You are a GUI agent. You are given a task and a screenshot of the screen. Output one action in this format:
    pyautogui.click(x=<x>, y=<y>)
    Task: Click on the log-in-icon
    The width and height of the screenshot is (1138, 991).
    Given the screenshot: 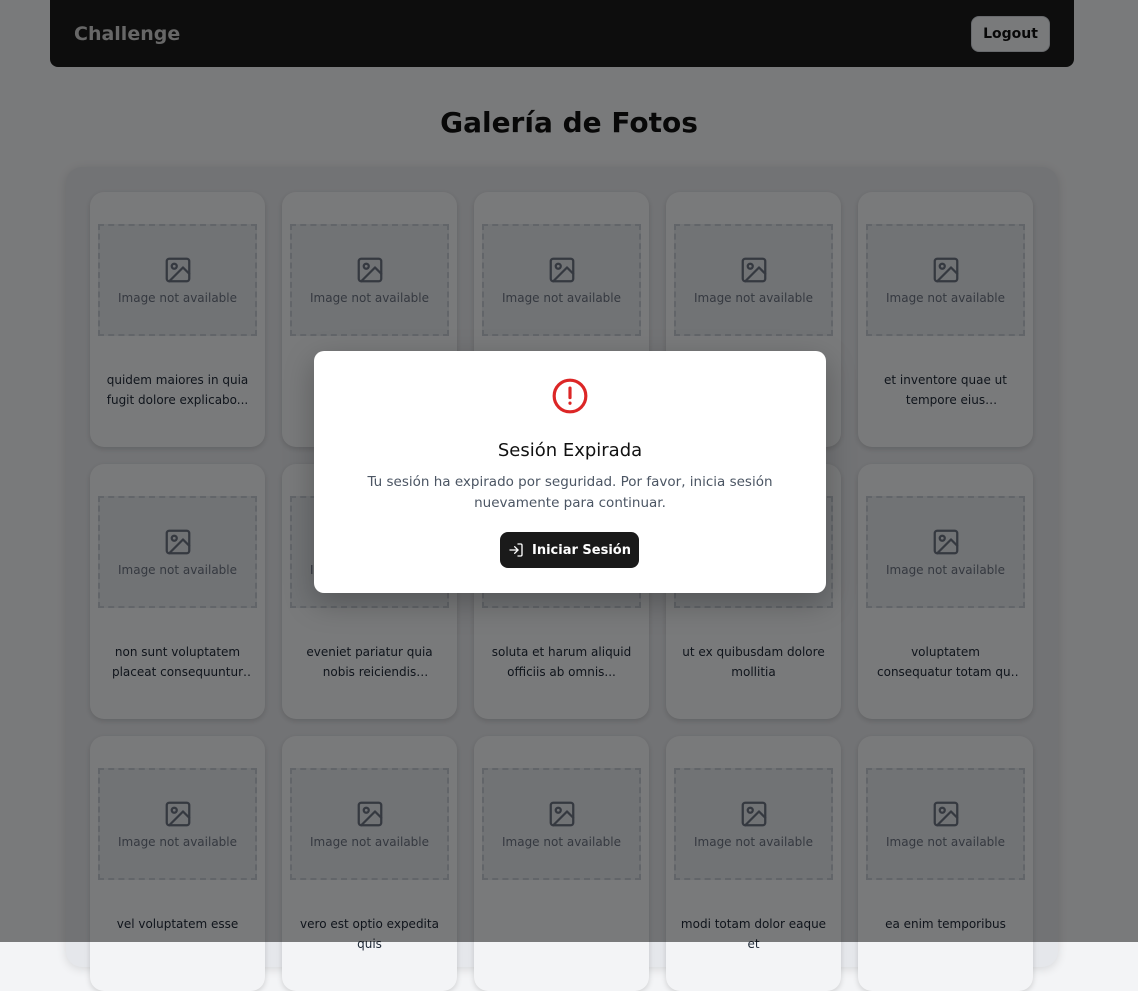 What is the action you would take?
    pyautogui.click(x=516, y=550)
    